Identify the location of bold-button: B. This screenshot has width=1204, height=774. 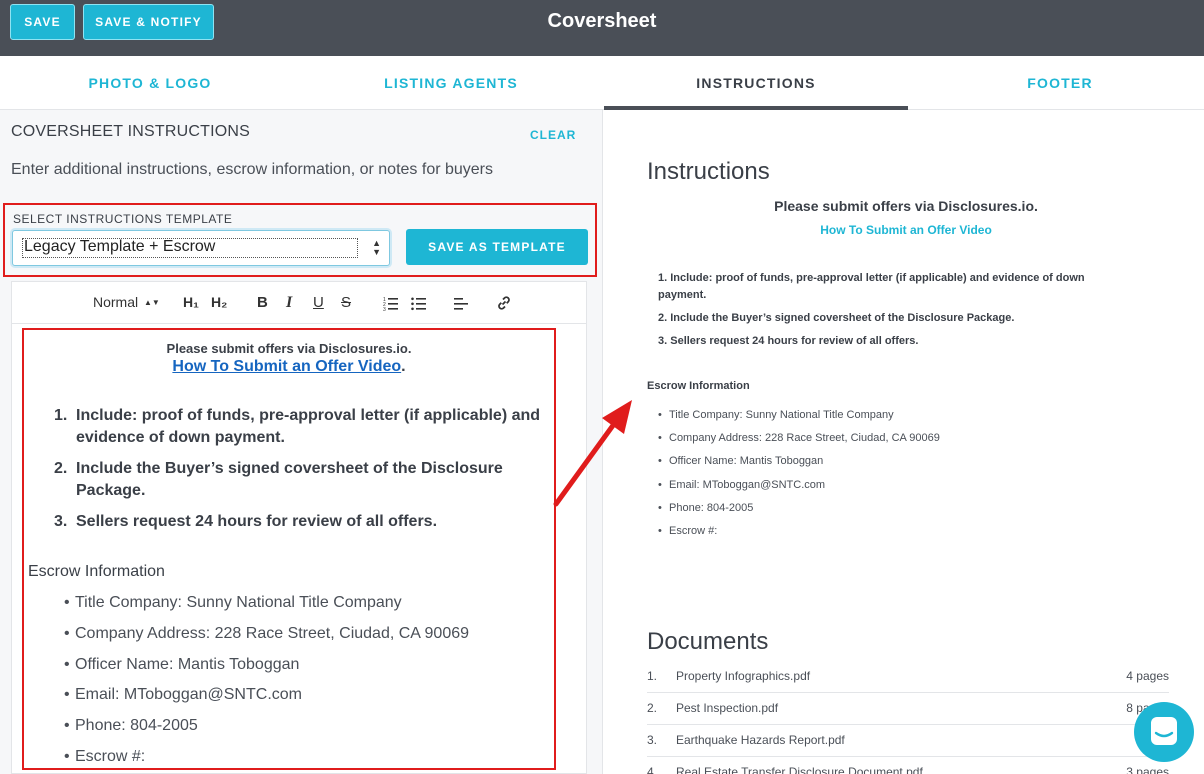
(262, 302).